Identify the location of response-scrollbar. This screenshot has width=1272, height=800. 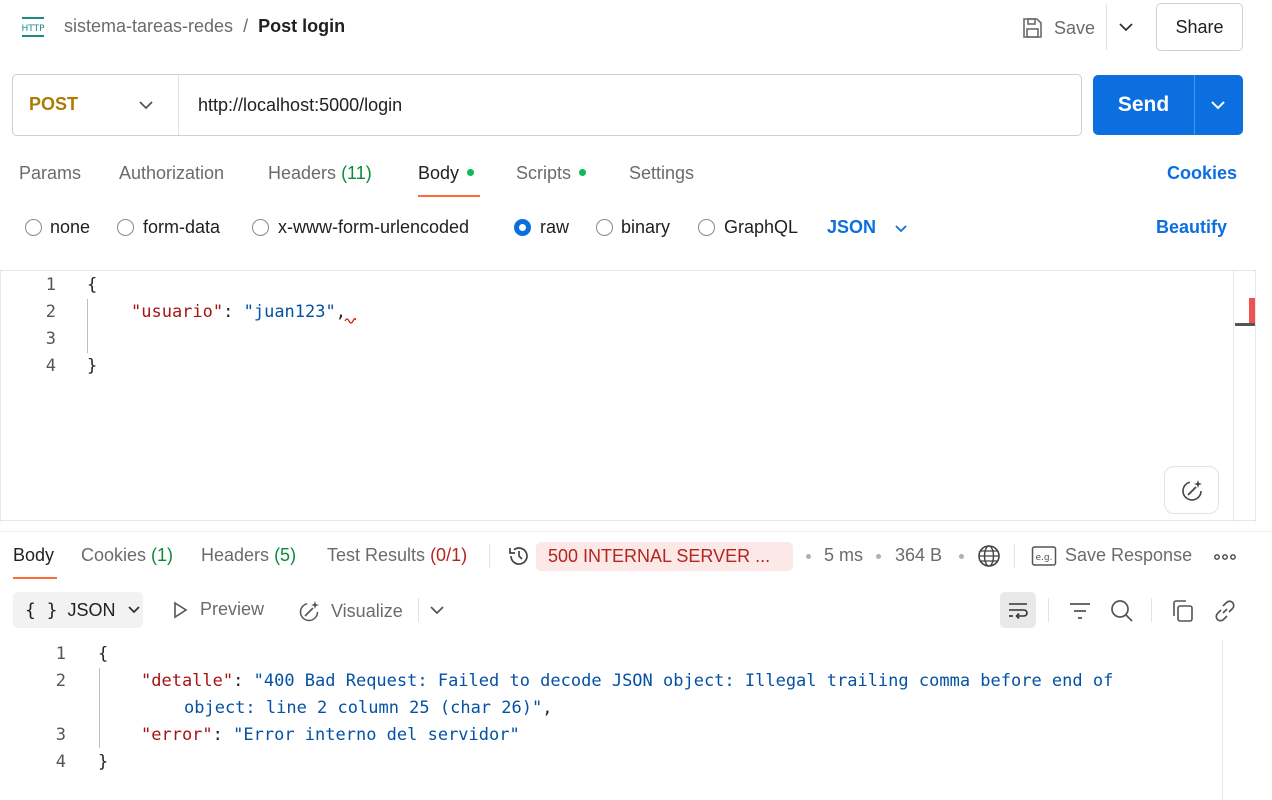
(1222, 720).